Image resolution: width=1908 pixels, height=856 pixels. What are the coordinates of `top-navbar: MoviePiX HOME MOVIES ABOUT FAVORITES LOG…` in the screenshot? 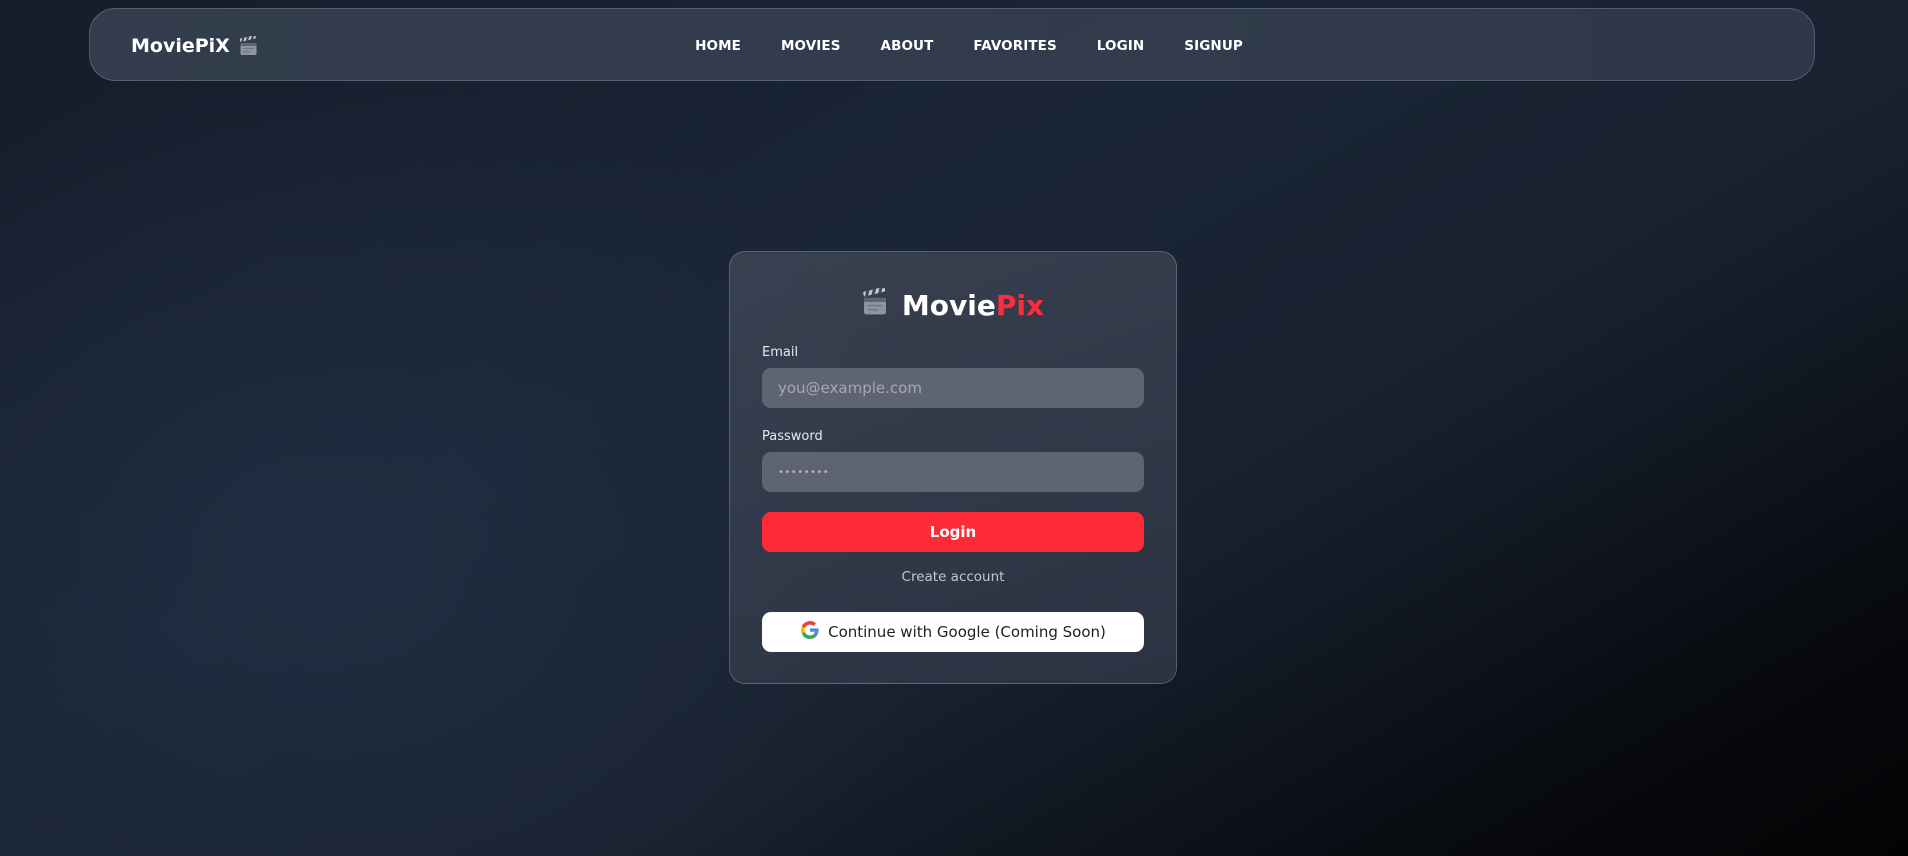 It's located at (952, 44).